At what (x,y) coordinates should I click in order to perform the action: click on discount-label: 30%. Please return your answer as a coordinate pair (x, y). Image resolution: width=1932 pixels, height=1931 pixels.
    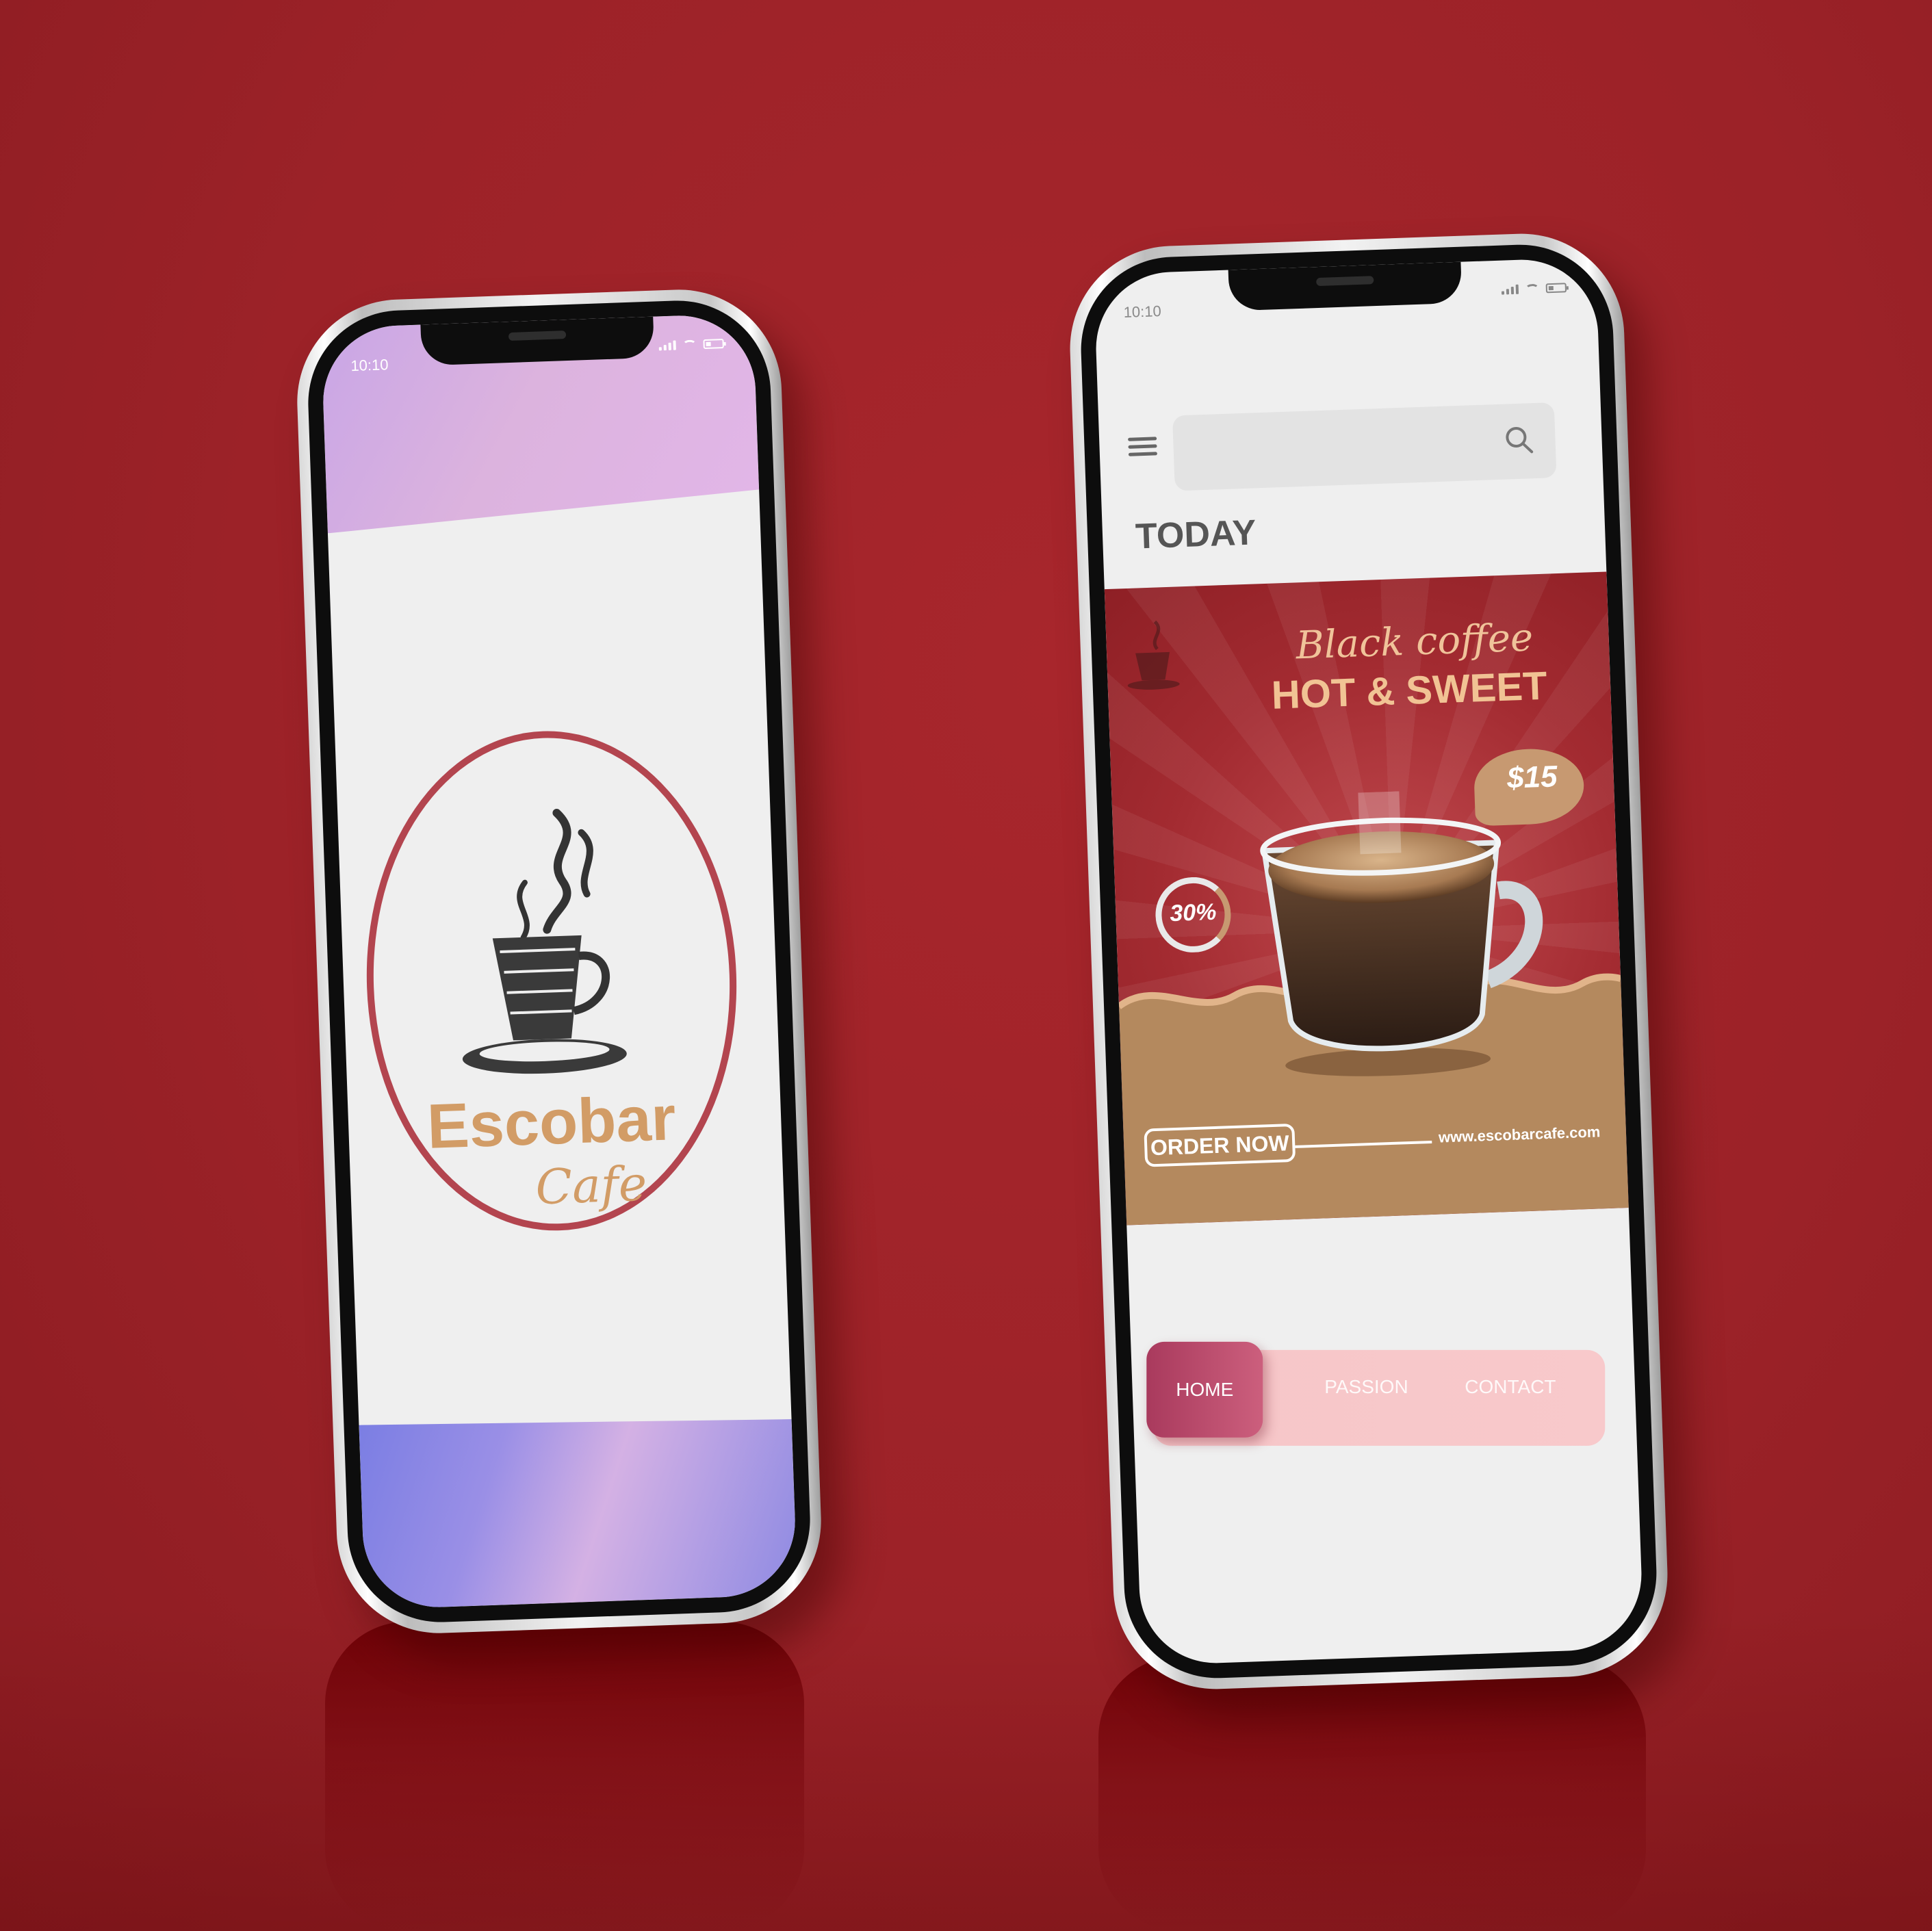
    Looking at the image, I should click on (1193, 912).